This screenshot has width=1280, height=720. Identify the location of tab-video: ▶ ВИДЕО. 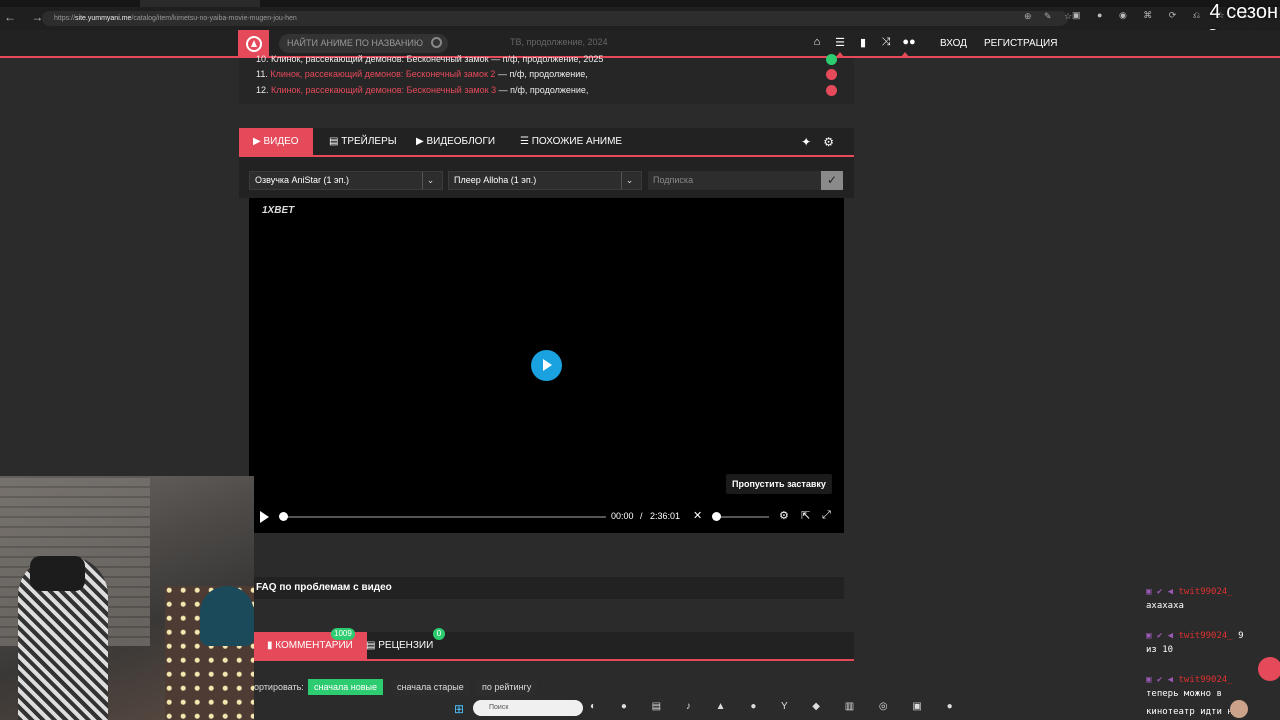
(276, 141).